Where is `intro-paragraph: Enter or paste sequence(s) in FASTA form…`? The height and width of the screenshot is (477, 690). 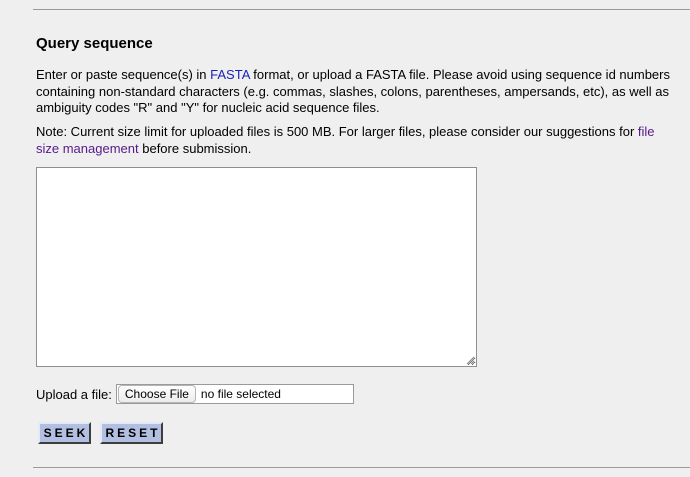 intro-paragraph: Enter or paste sequence(s) in FASTA form… is located at coordinates (354, 92).